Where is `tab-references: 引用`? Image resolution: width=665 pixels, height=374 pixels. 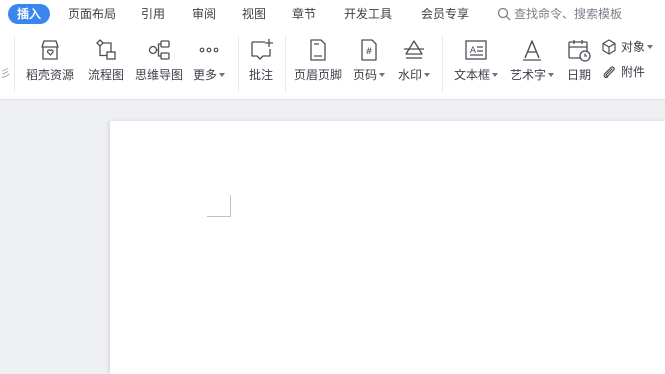
tab-references: 引用 is located at coordinates (153, 14).